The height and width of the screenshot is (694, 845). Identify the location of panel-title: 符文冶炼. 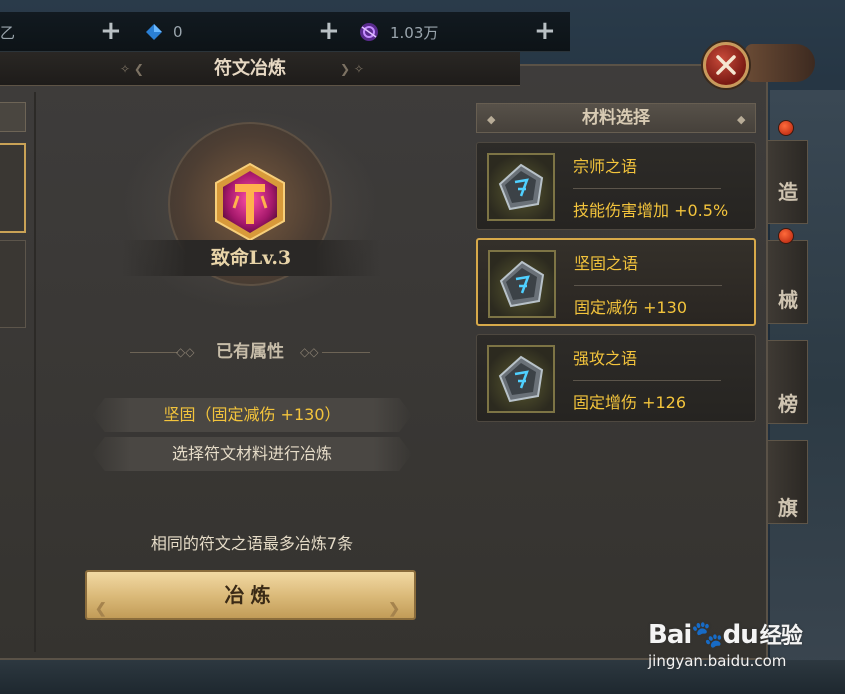
(250, 68).